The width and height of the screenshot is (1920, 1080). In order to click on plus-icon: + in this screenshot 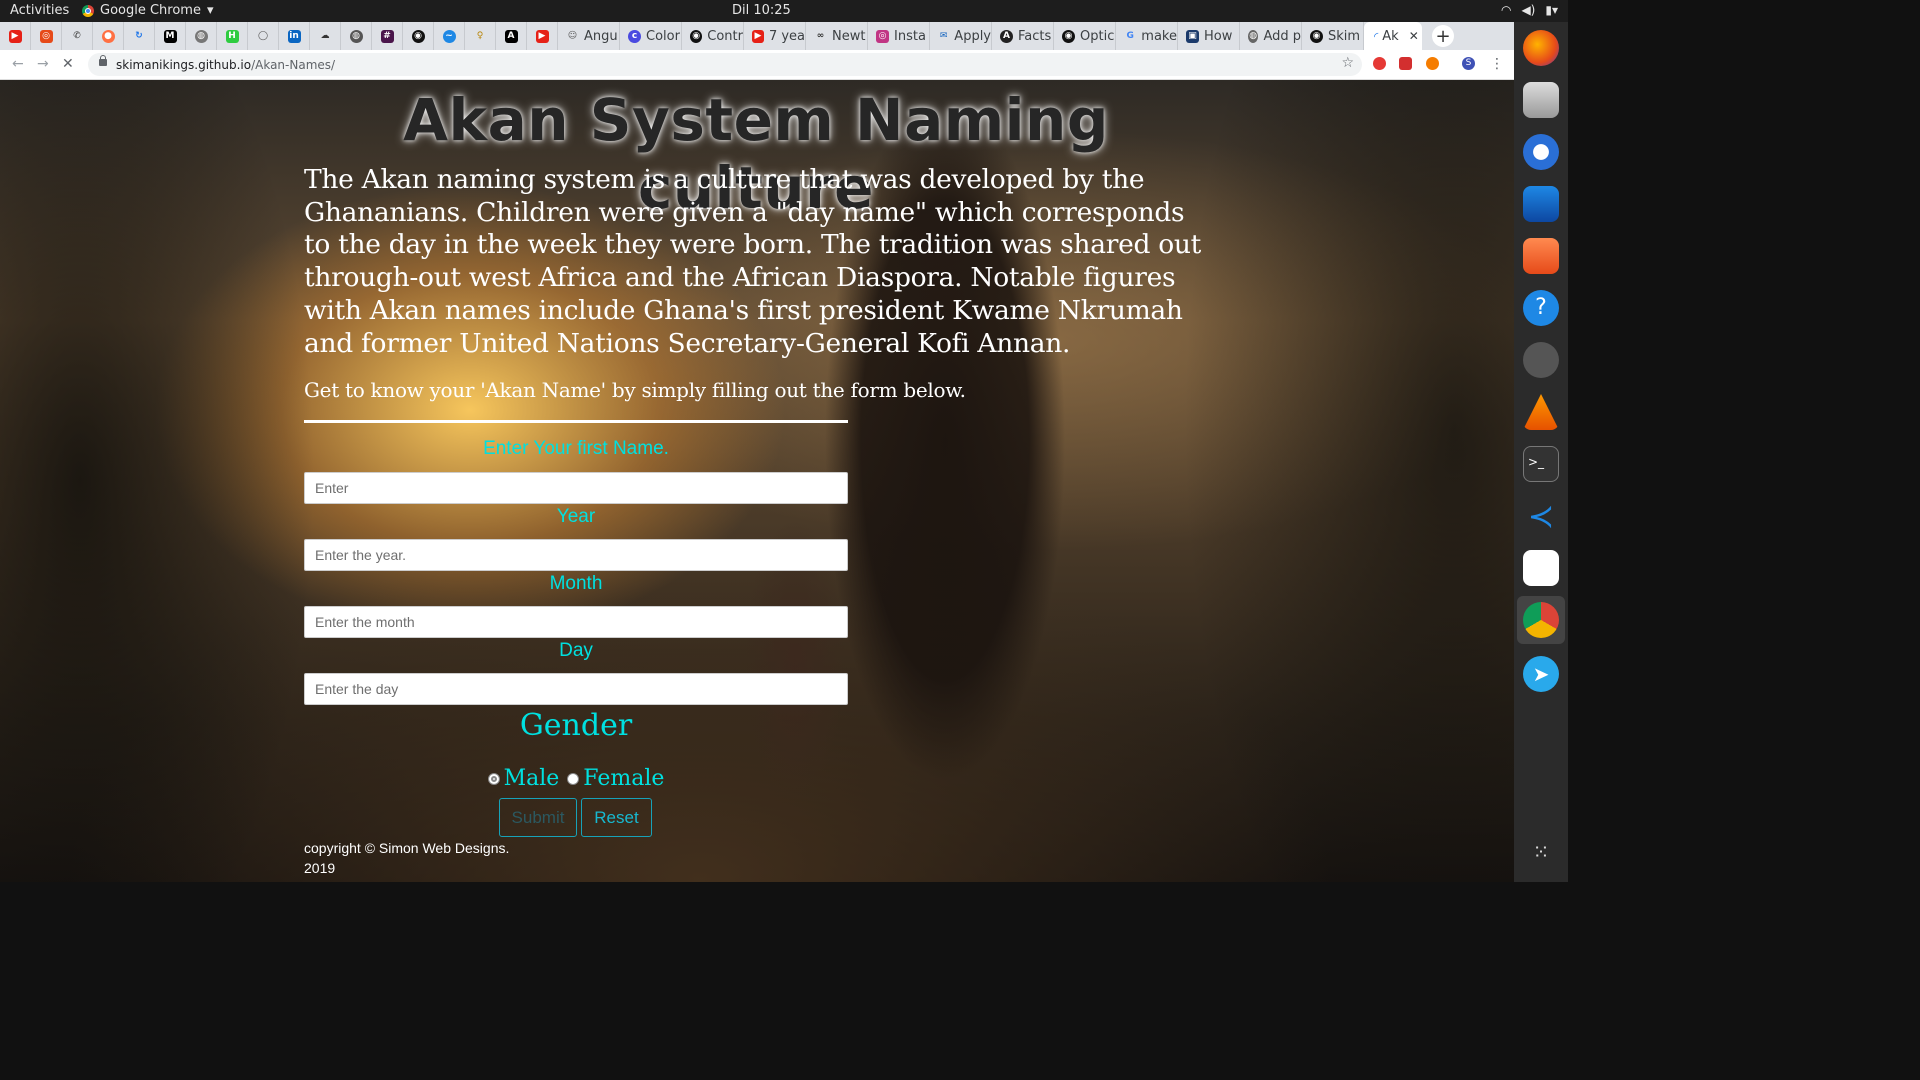, I will do `click(1443, 36)`.